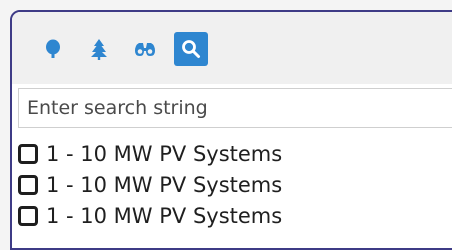  Describe the element at coordinates (145, 49) in the screenshot. I see `binoculars-icon` at that location.